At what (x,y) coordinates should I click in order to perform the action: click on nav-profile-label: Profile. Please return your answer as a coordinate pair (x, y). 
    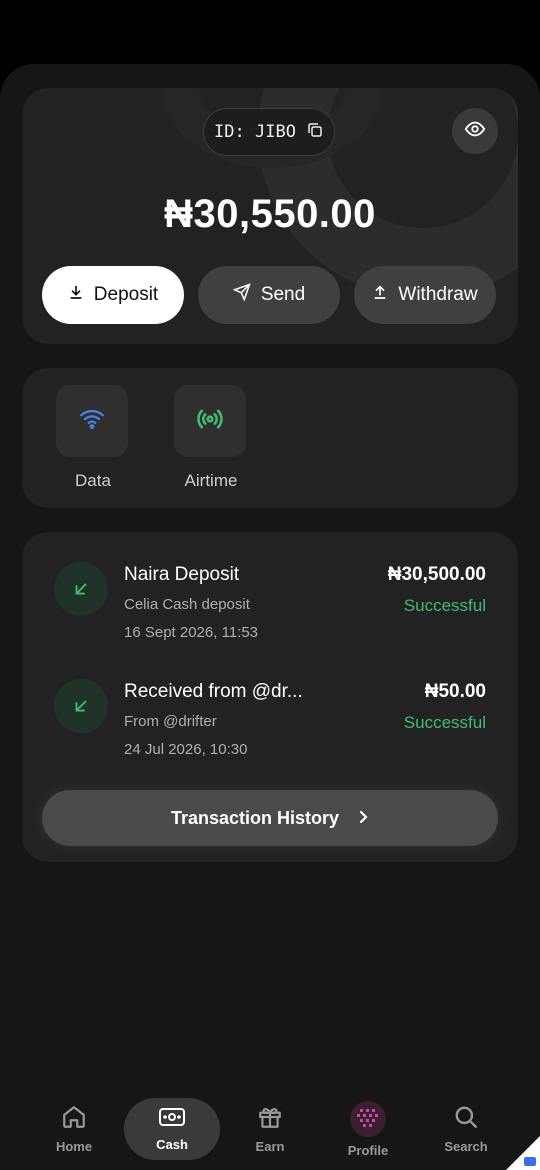
    Looking at the image, I should click on (368, 1150).